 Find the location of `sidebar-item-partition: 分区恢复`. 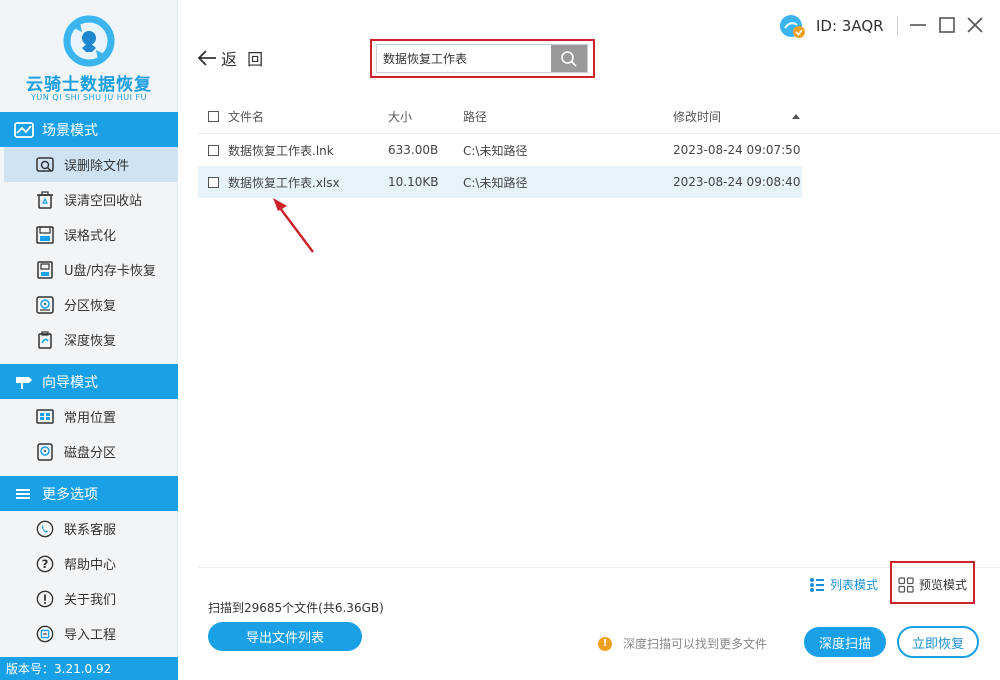

sidebar-item-partition: 分区恢复 is located at coordinates (89, 304).